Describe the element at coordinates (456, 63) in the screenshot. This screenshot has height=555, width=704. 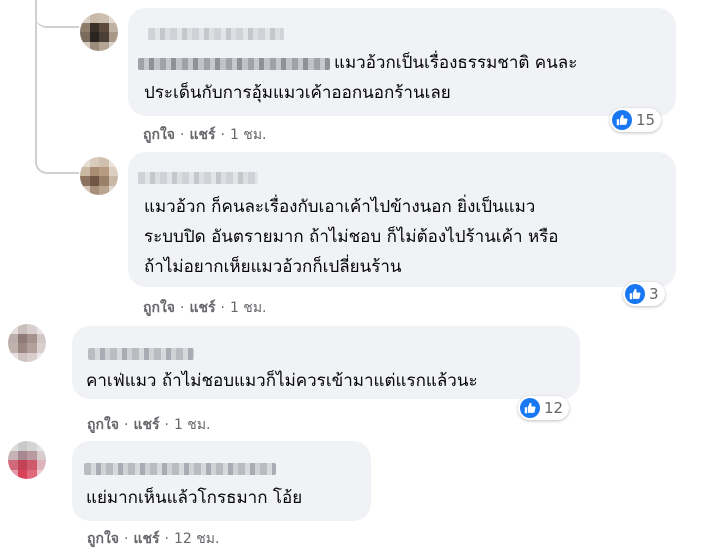
I see `comment-text-line: แมวอ้วกเป็นเรื่องธรรมชาติ คนละ` at that location.